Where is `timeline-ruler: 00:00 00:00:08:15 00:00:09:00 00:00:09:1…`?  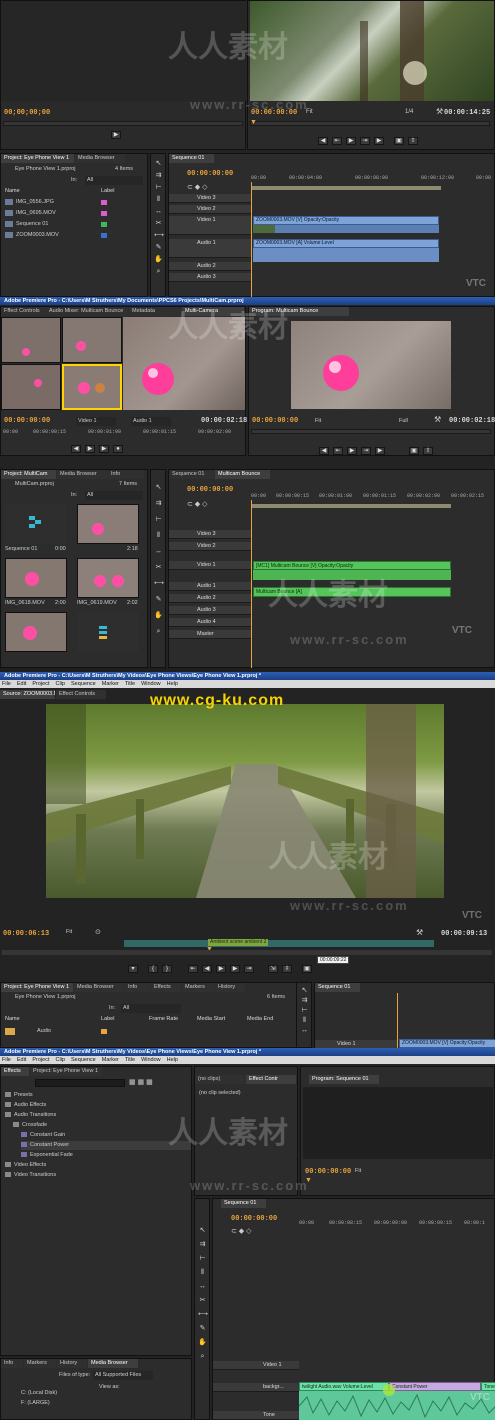 timeline-ruler: 00:00 00:00:08:15 00:00:09:00 00:00:09:1… is located at coordinates (397, 1223).